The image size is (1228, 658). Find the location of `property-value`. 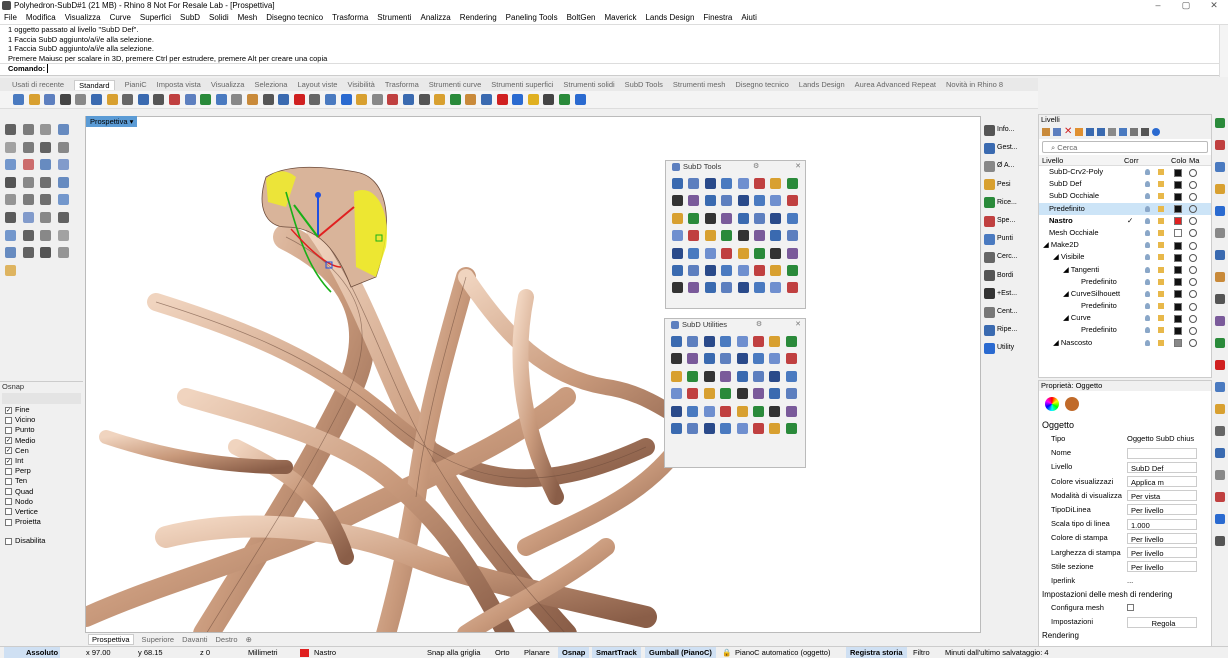

property-value is located at coordinates (1162, 453).